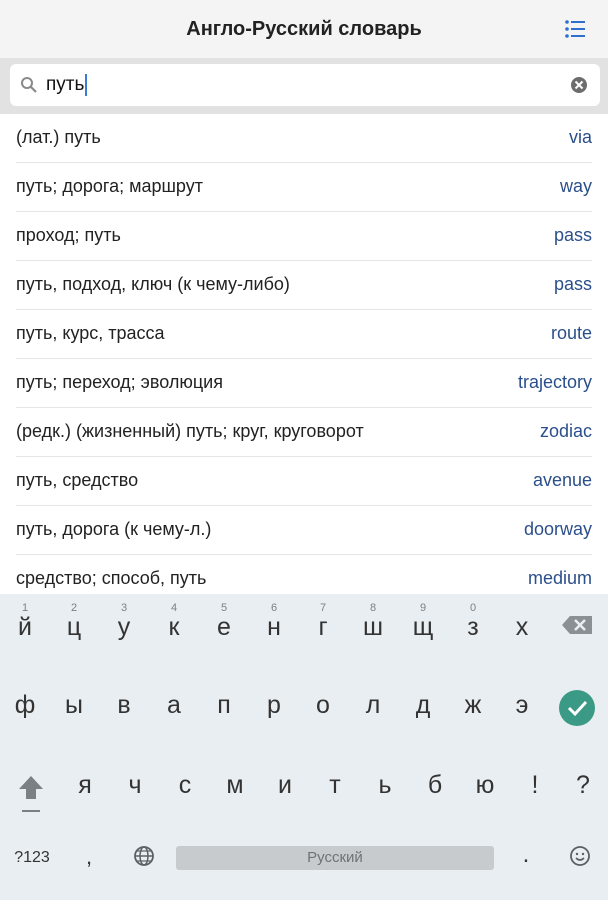  Describe the element at coordinates (557, 529) in the screenshot. I see `item-word: doorway` at that location.